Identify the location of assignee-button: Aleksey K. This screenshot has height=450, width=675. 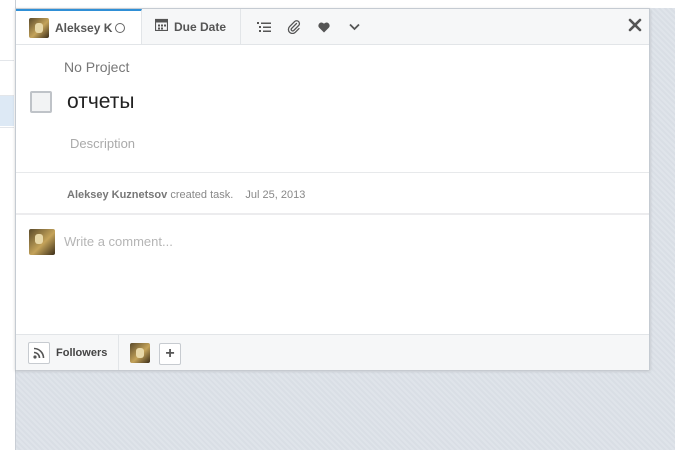
(79, 26).